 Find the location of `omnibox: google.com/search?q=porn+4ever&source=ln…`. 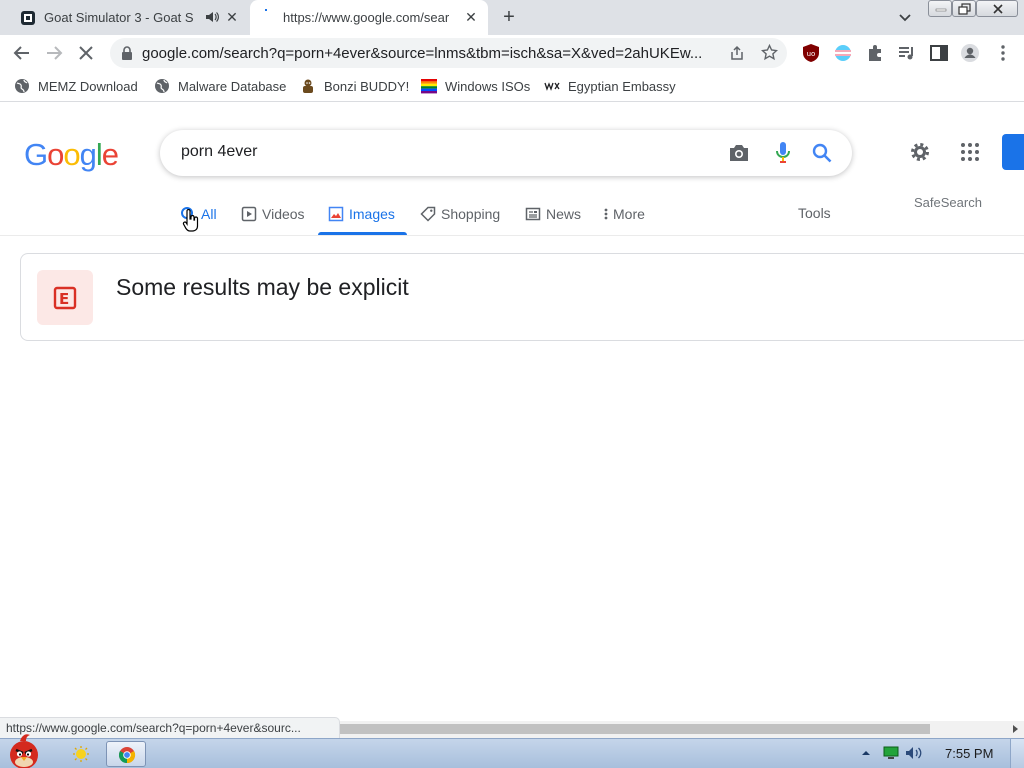

omnibox: google.com/search?q=porn+4ever&source=ln… is located at coordinates (448, 53).